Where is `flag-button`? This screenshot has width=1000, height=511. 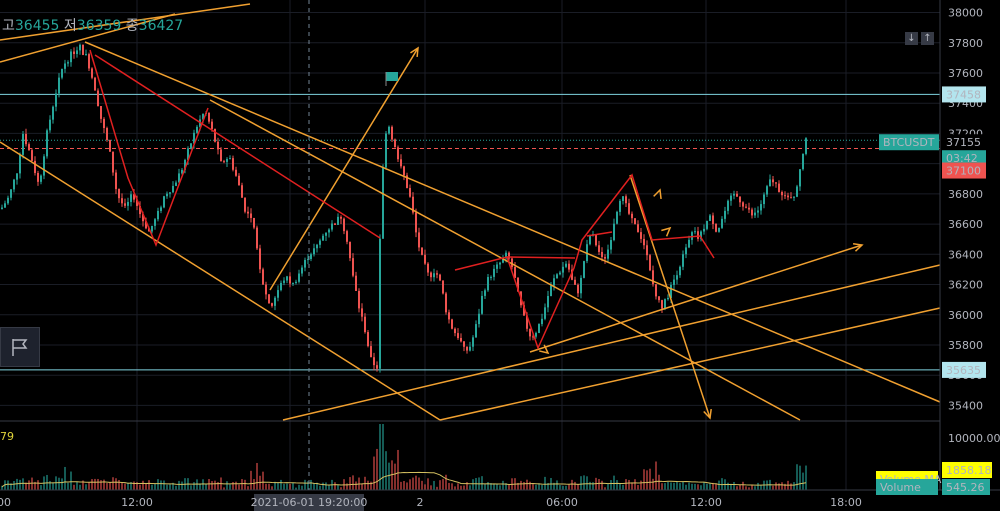
flag-button is located at coordinates (20, 347).